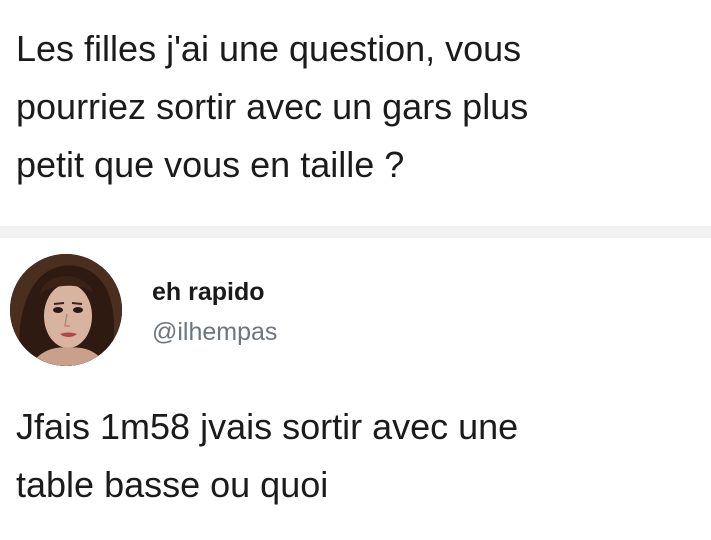 This screenshot has width=711, height=540. I want to click on avatar, so click(66, 310).